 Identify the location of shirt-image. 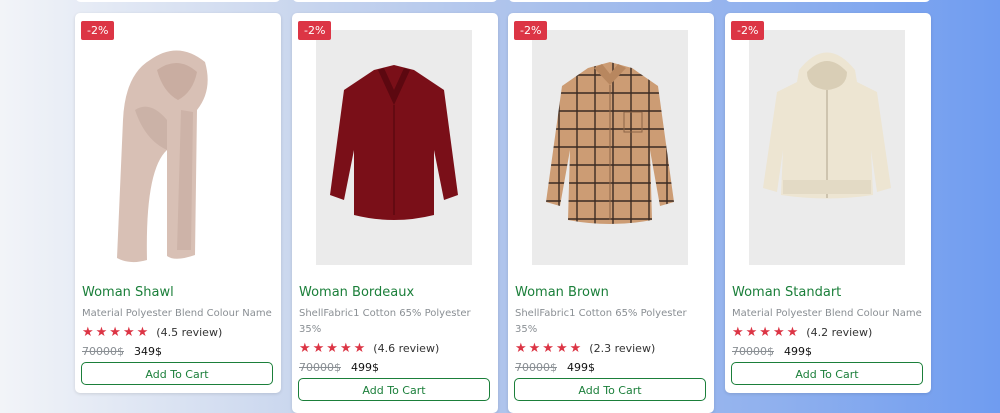
(394, 147).